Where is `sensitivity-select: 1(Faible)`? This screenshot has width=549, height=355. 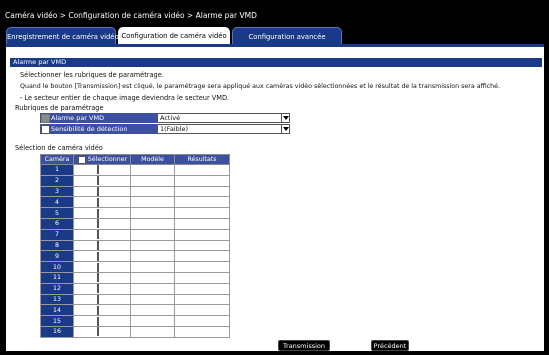 sensitivity-select: 1(Faible) is located at coordinates (223, 129).